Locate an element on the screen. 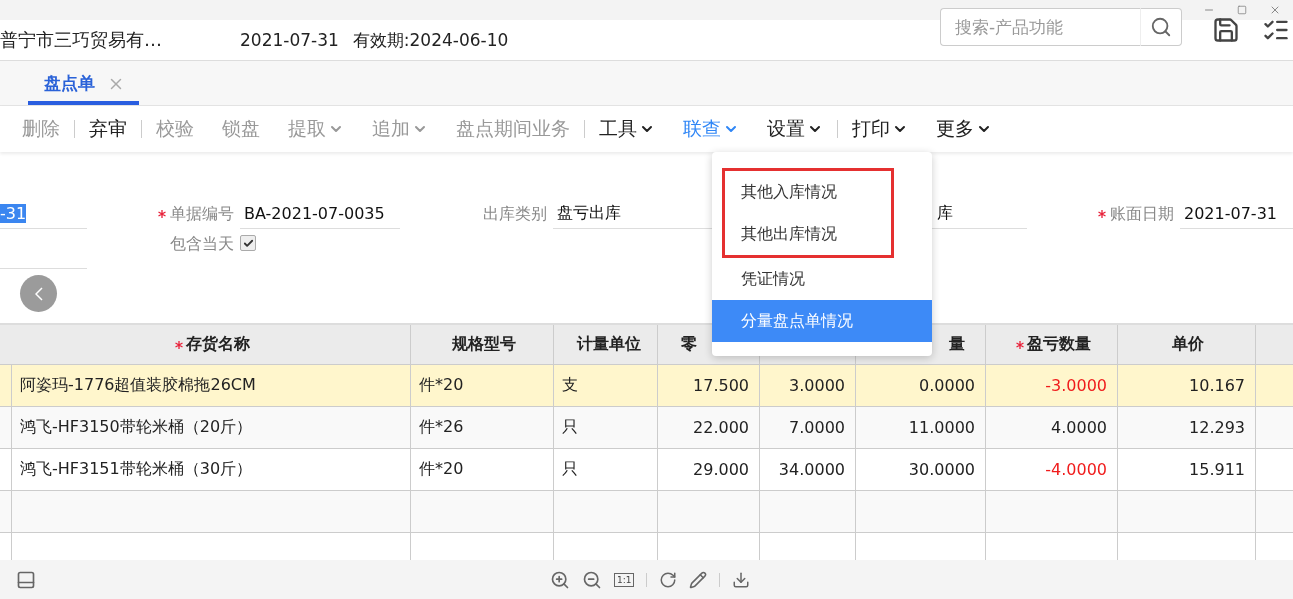 The image size is (1293, 599). toolbar-button: 联查 is located at coordinates (711, 129).